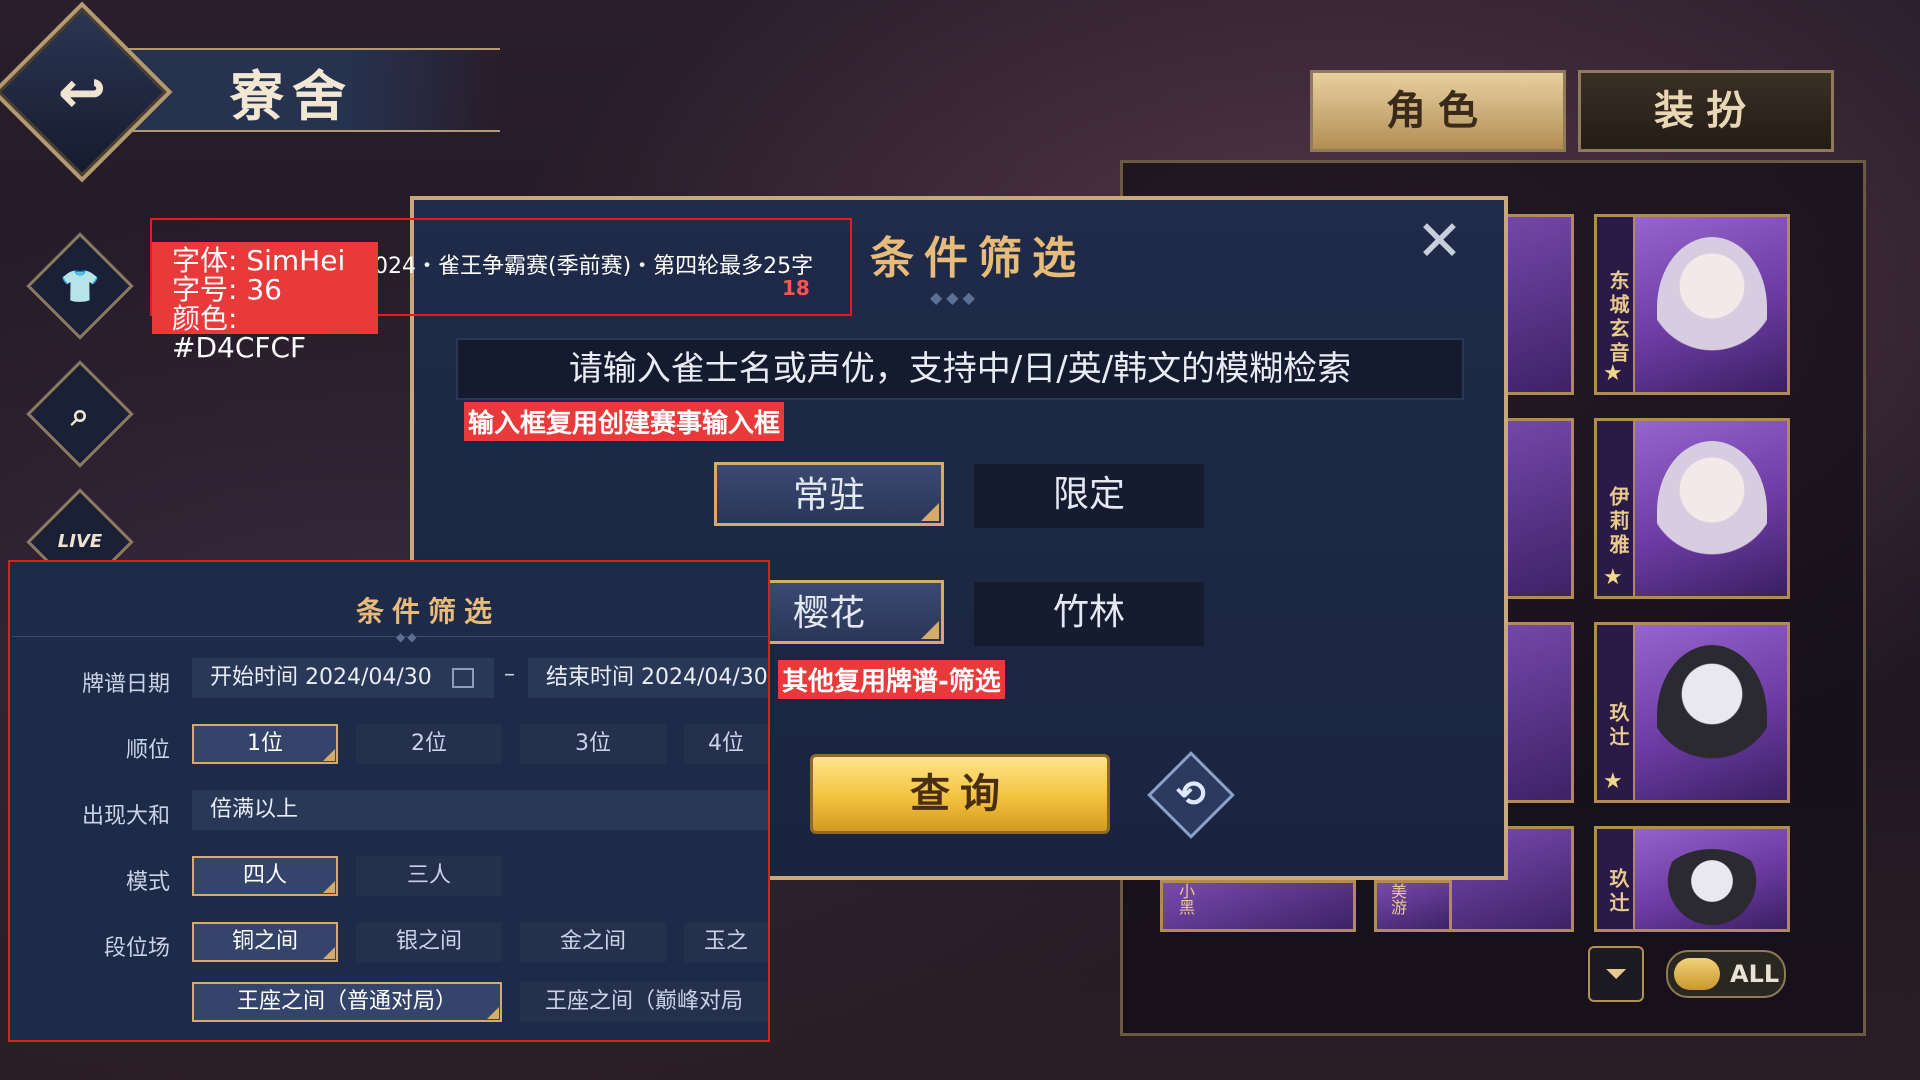  I want to click on character-card: 玖辻 ★, so click(1692, 712).